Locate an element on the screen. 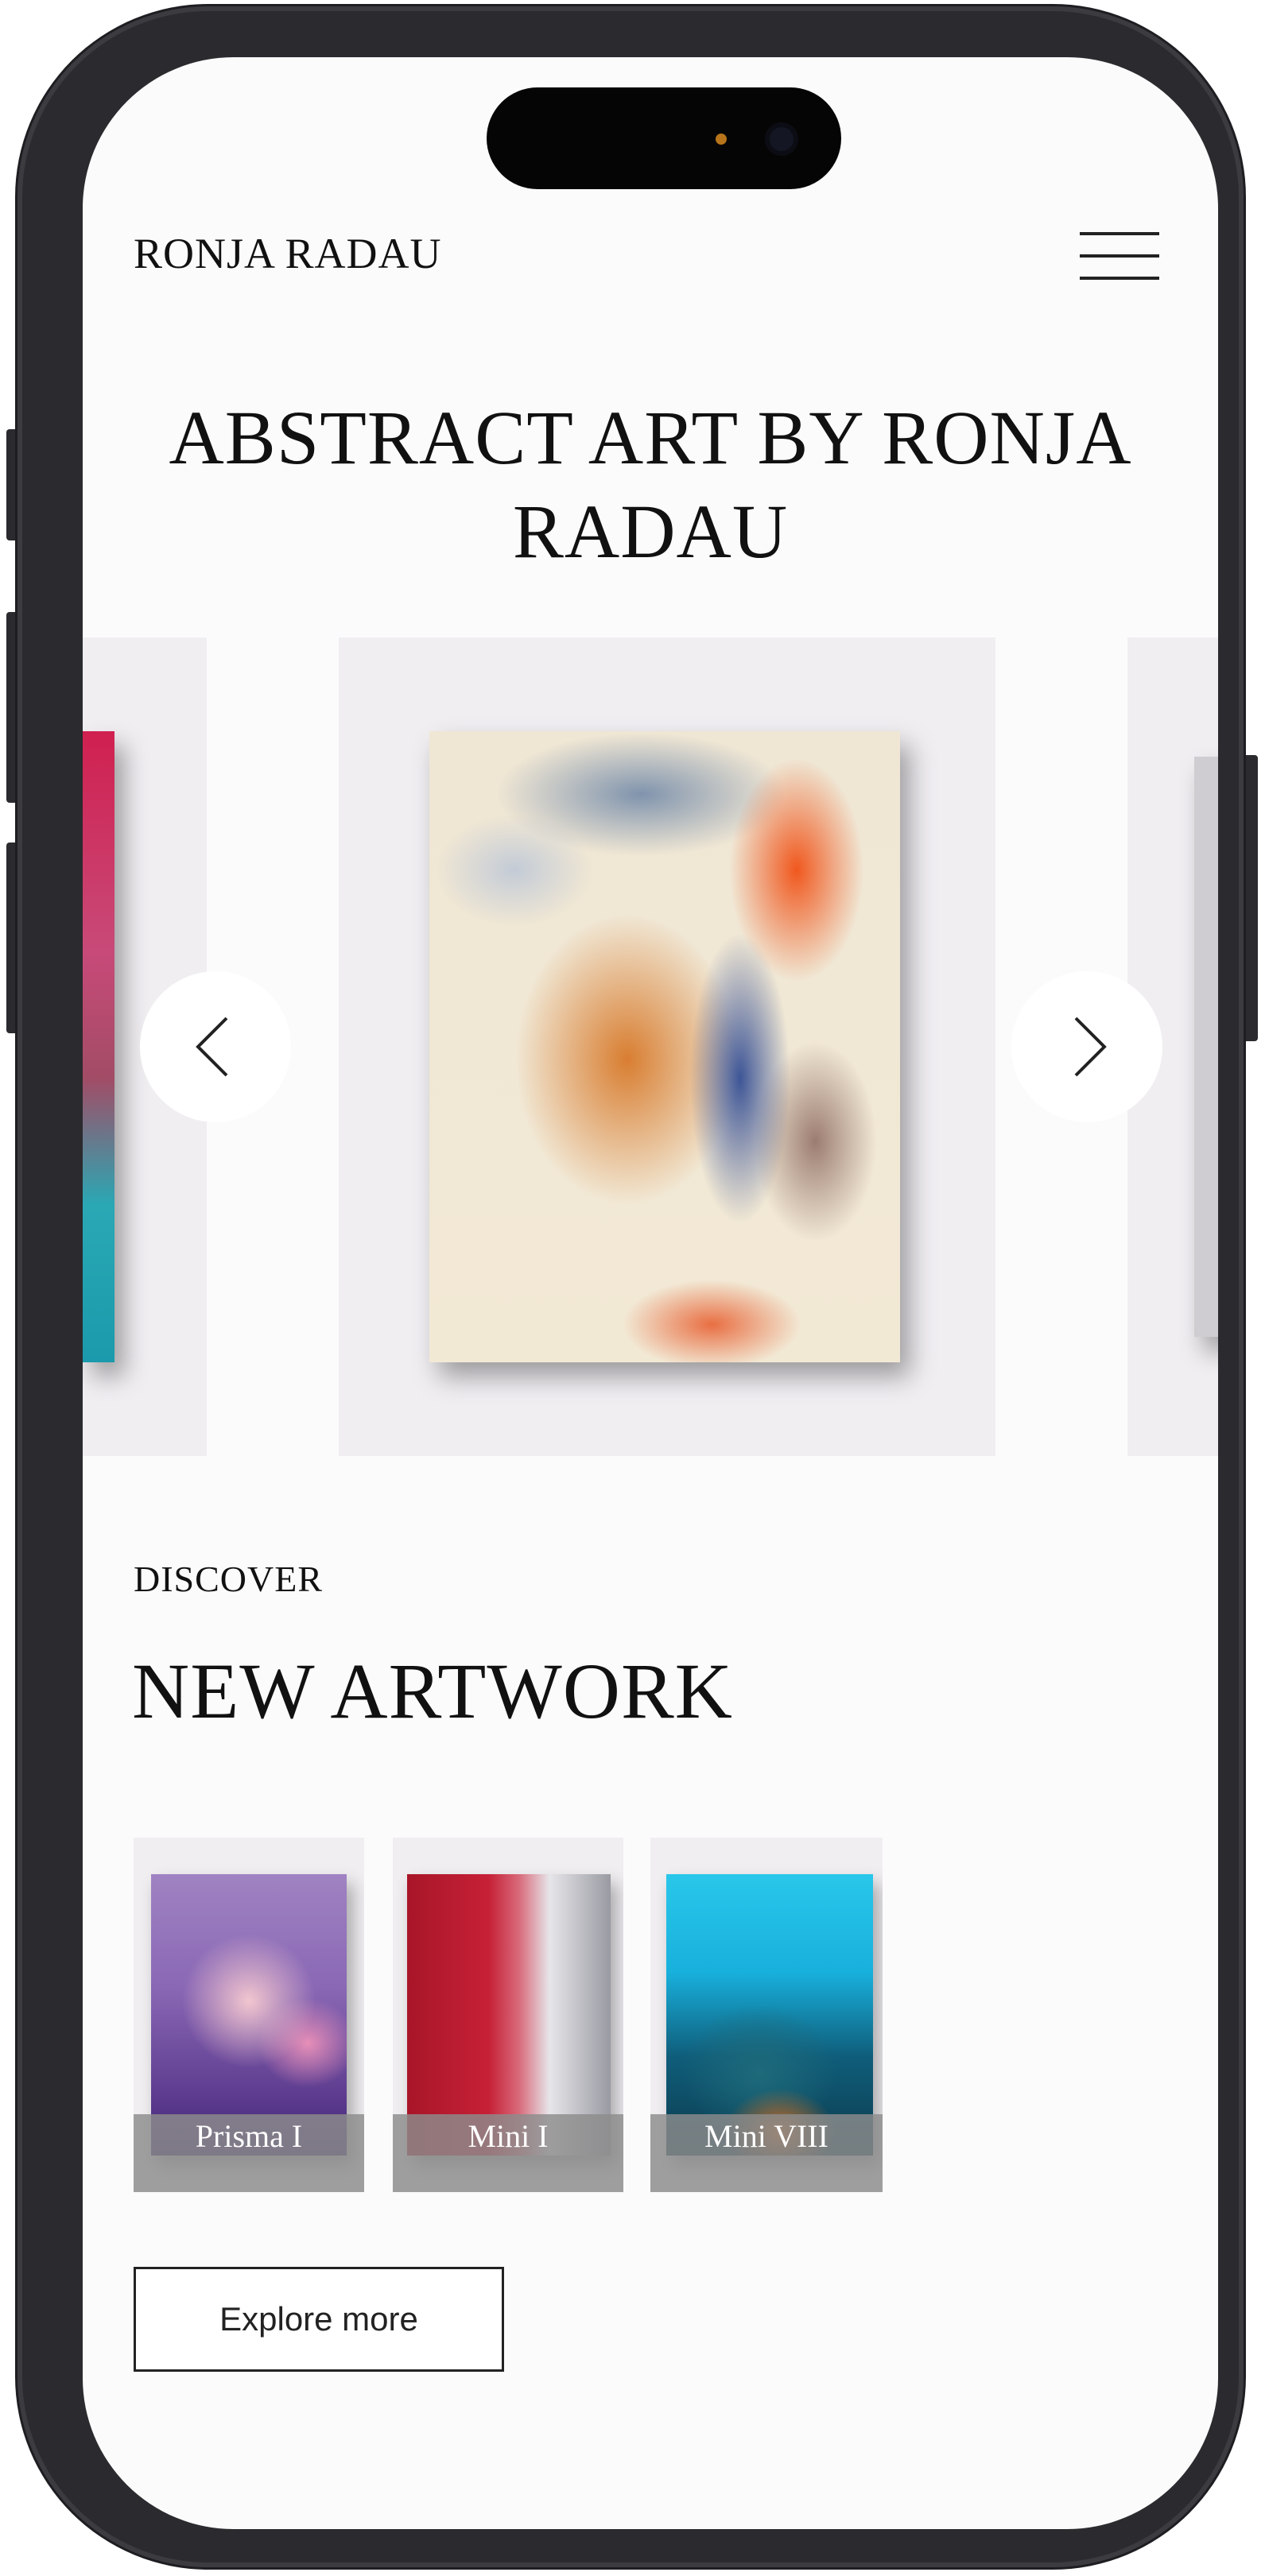  chevron-left-icon is located at coordinates (212, 1047).